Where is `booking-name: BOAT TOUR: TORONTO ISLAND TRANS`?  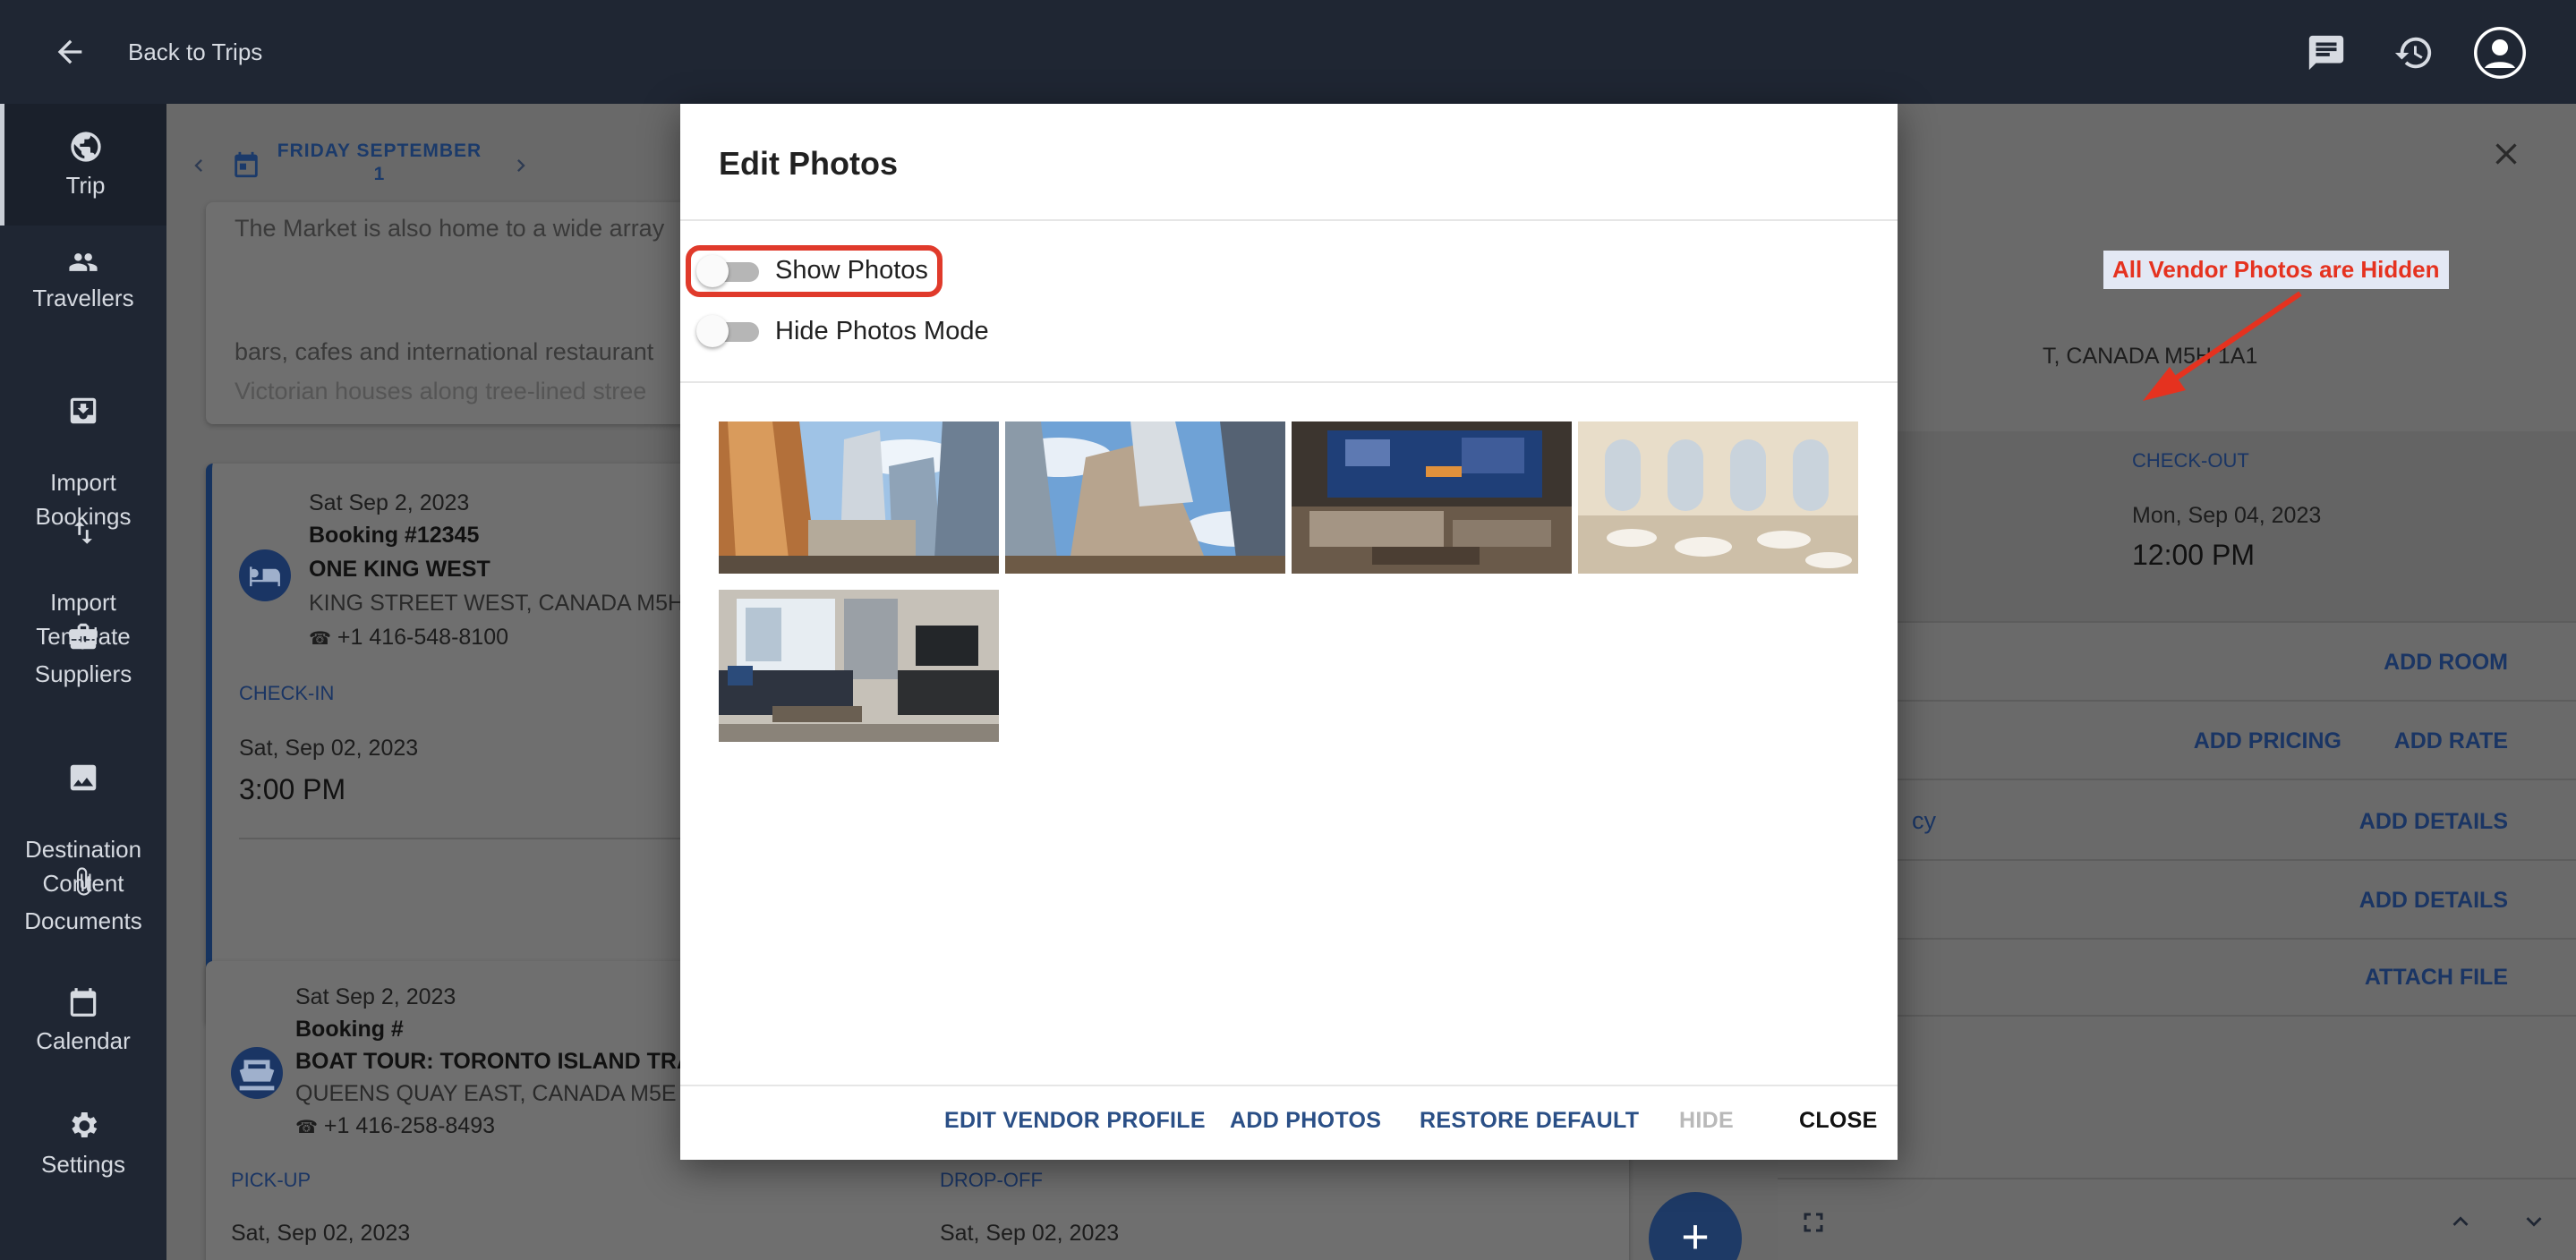 booking-name: BOAT TOUR: TORONTO ISLAND TRANS is located at coordinates (509, 1061).